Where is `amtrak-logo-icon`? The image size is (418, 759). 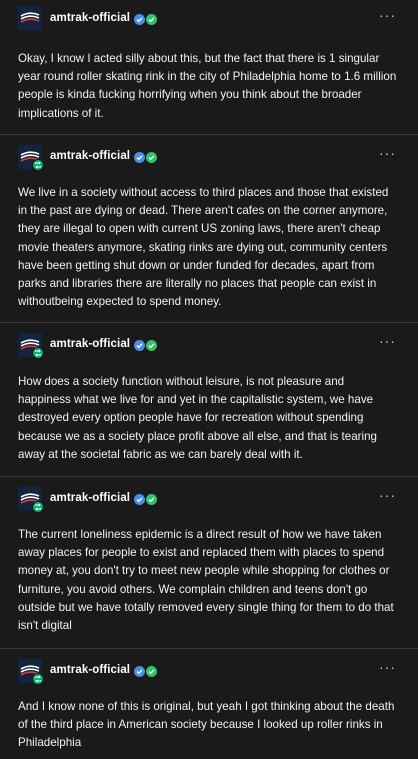 amtrak-logo-icon is located at coordinates (30, 18).